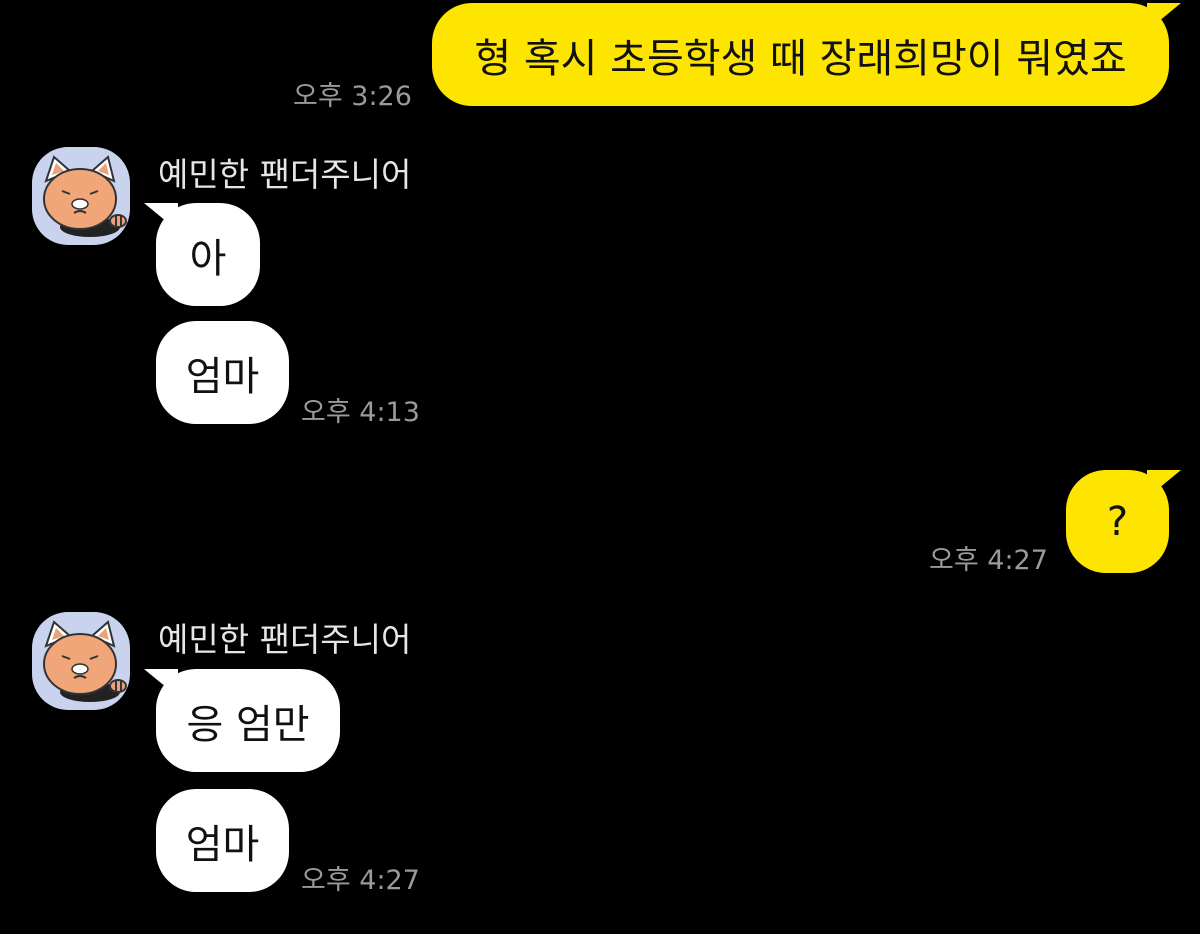 Image resolution: width=1200 pixels, height=934 pixels. Describe the element at coordinates (352, 96) in the screenshot. I see `message-timestamp: 오후 3:26` at that location.